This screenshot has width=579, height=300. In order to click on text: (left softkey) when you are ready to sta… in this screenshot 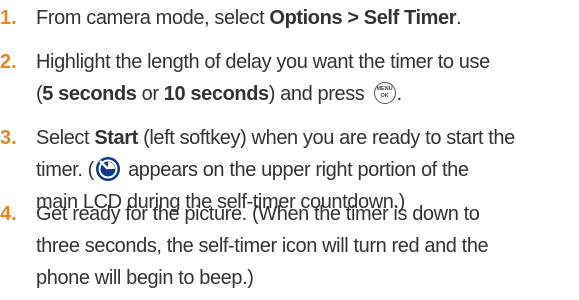, I will do `click(326, 138)`.